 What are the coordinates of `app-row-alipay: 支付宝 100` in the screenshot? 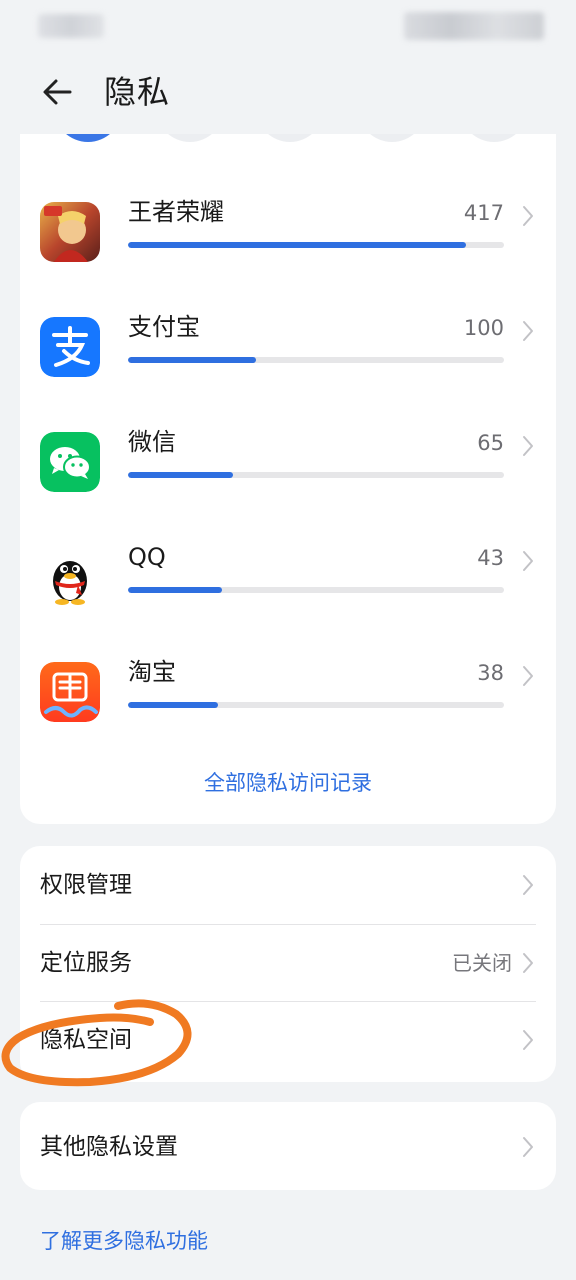 It's located at (288, 359).